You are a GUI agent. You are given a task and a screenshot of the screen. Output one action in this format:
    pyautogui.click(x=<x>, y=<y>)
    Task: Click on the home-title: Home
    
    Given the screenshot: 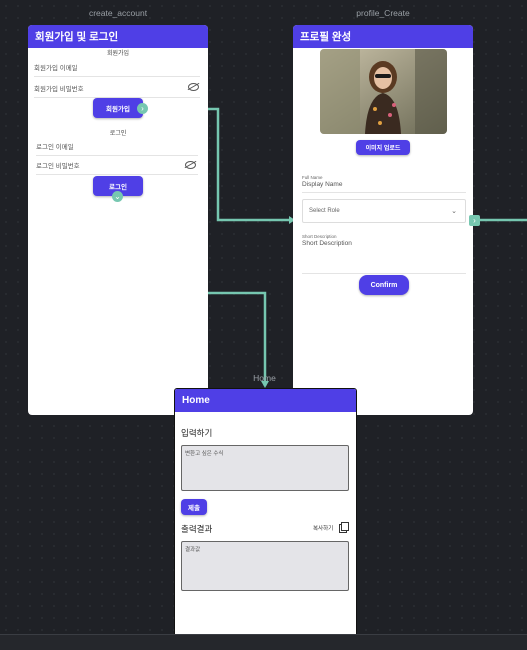 What is the action you would take?
    pyautogui.click(x=196, y=400)
    